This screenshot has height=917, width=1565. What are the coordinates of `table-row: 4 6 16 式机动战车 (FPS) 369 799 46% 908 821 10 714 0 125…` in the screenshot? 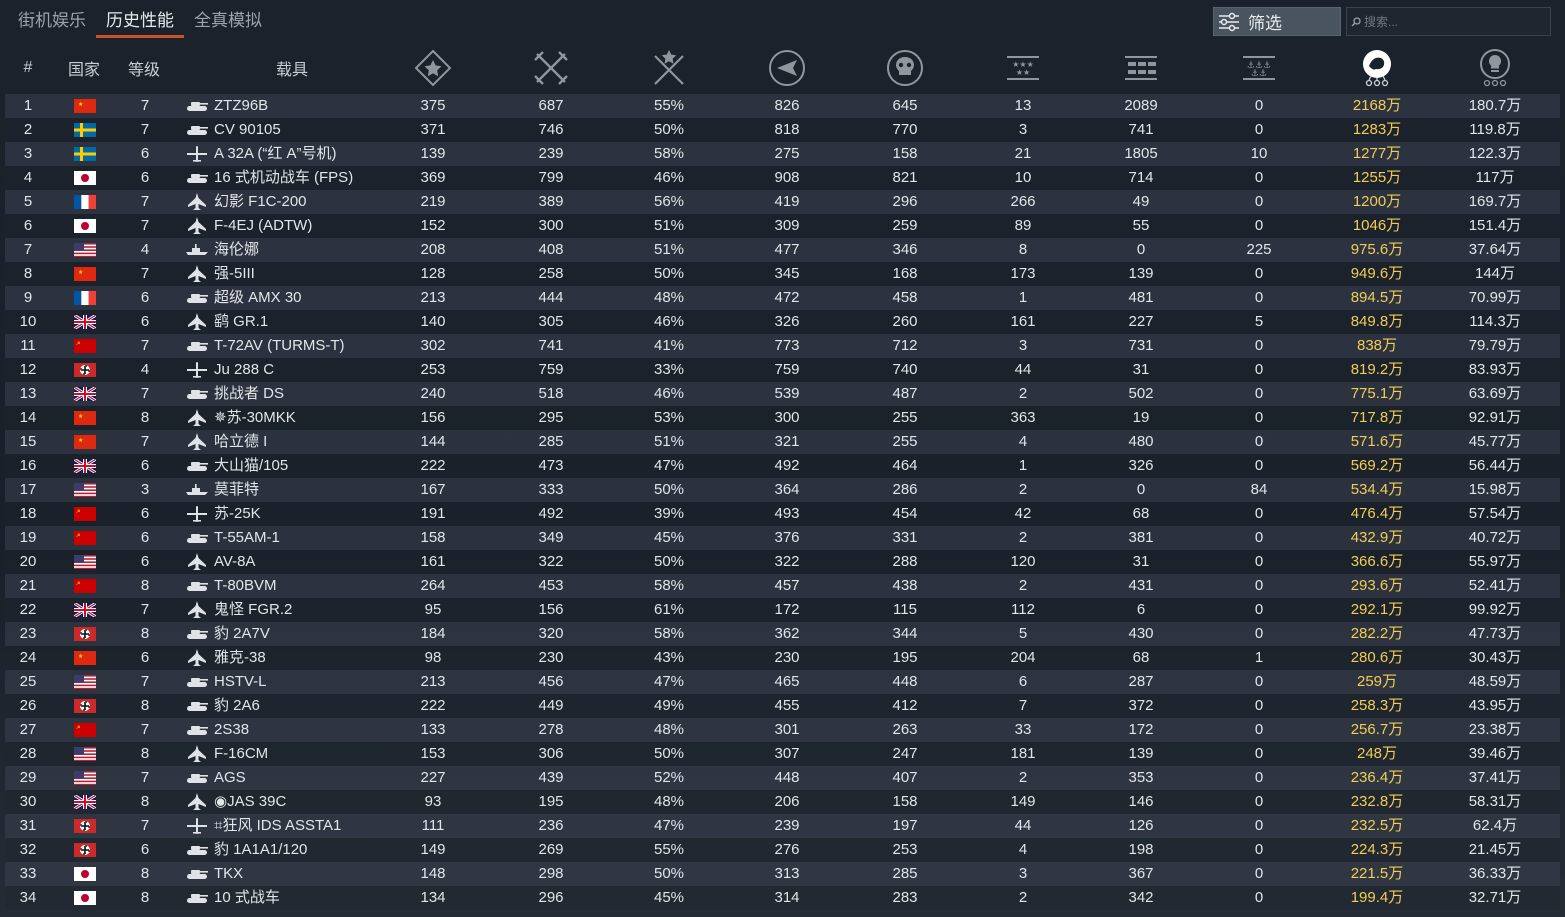 It's located at (782, 178).